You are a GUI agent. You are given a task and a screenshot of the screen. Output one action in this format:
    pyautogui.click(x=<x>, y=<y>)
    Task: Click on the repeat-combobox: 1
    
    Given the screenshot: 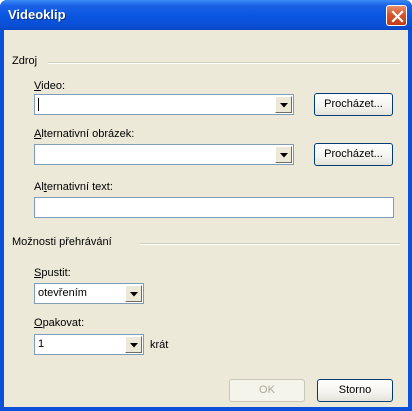 What is the action you would take?
    pyautogui.click(x=89, y=344)
    